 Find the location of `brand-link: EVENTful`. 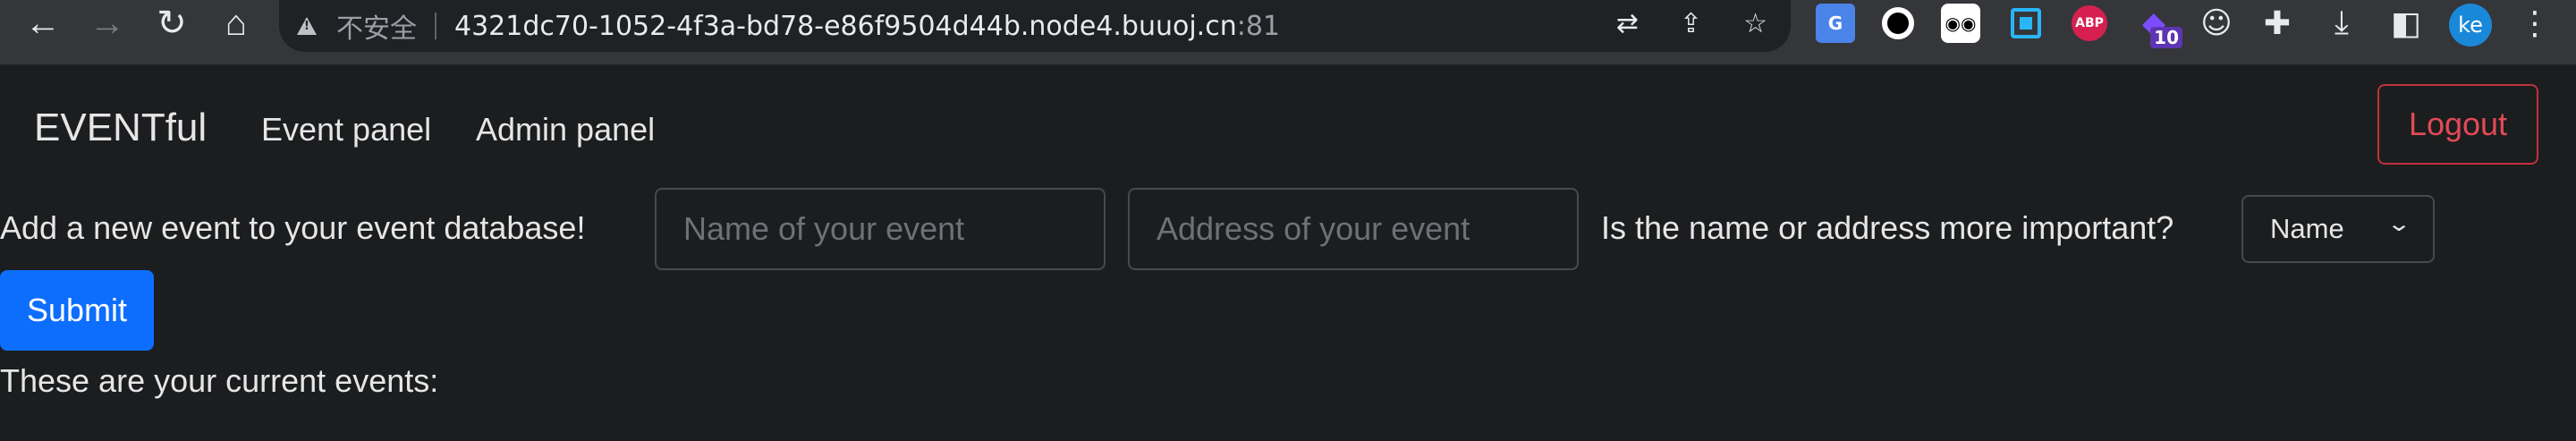

brand-link: EVENTful is located at coordinates (120, 128).